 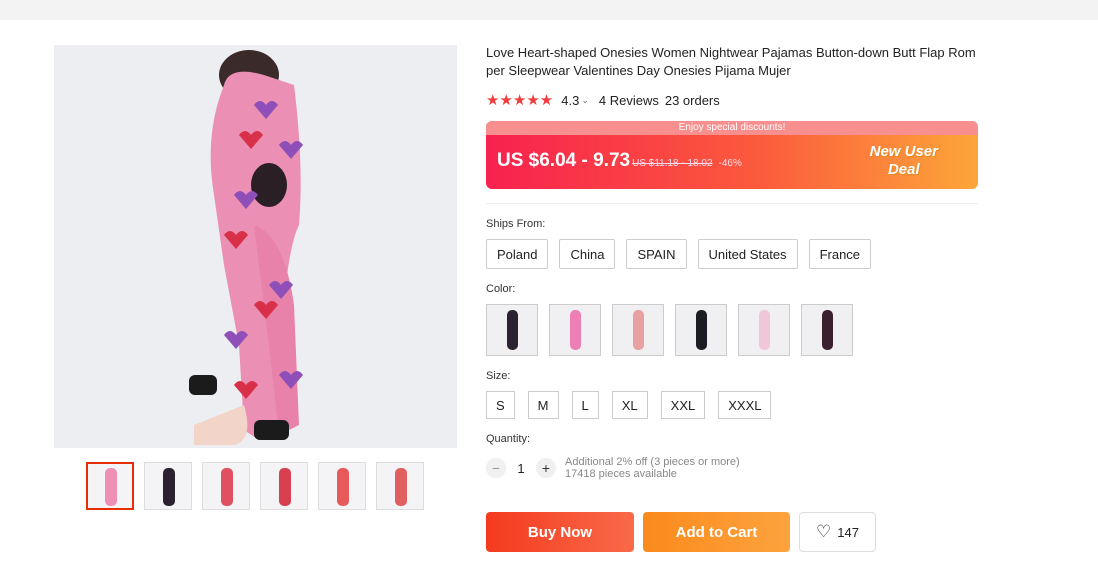 I want to click on size-option-xxl: XXL, so click(x=683, y=405).